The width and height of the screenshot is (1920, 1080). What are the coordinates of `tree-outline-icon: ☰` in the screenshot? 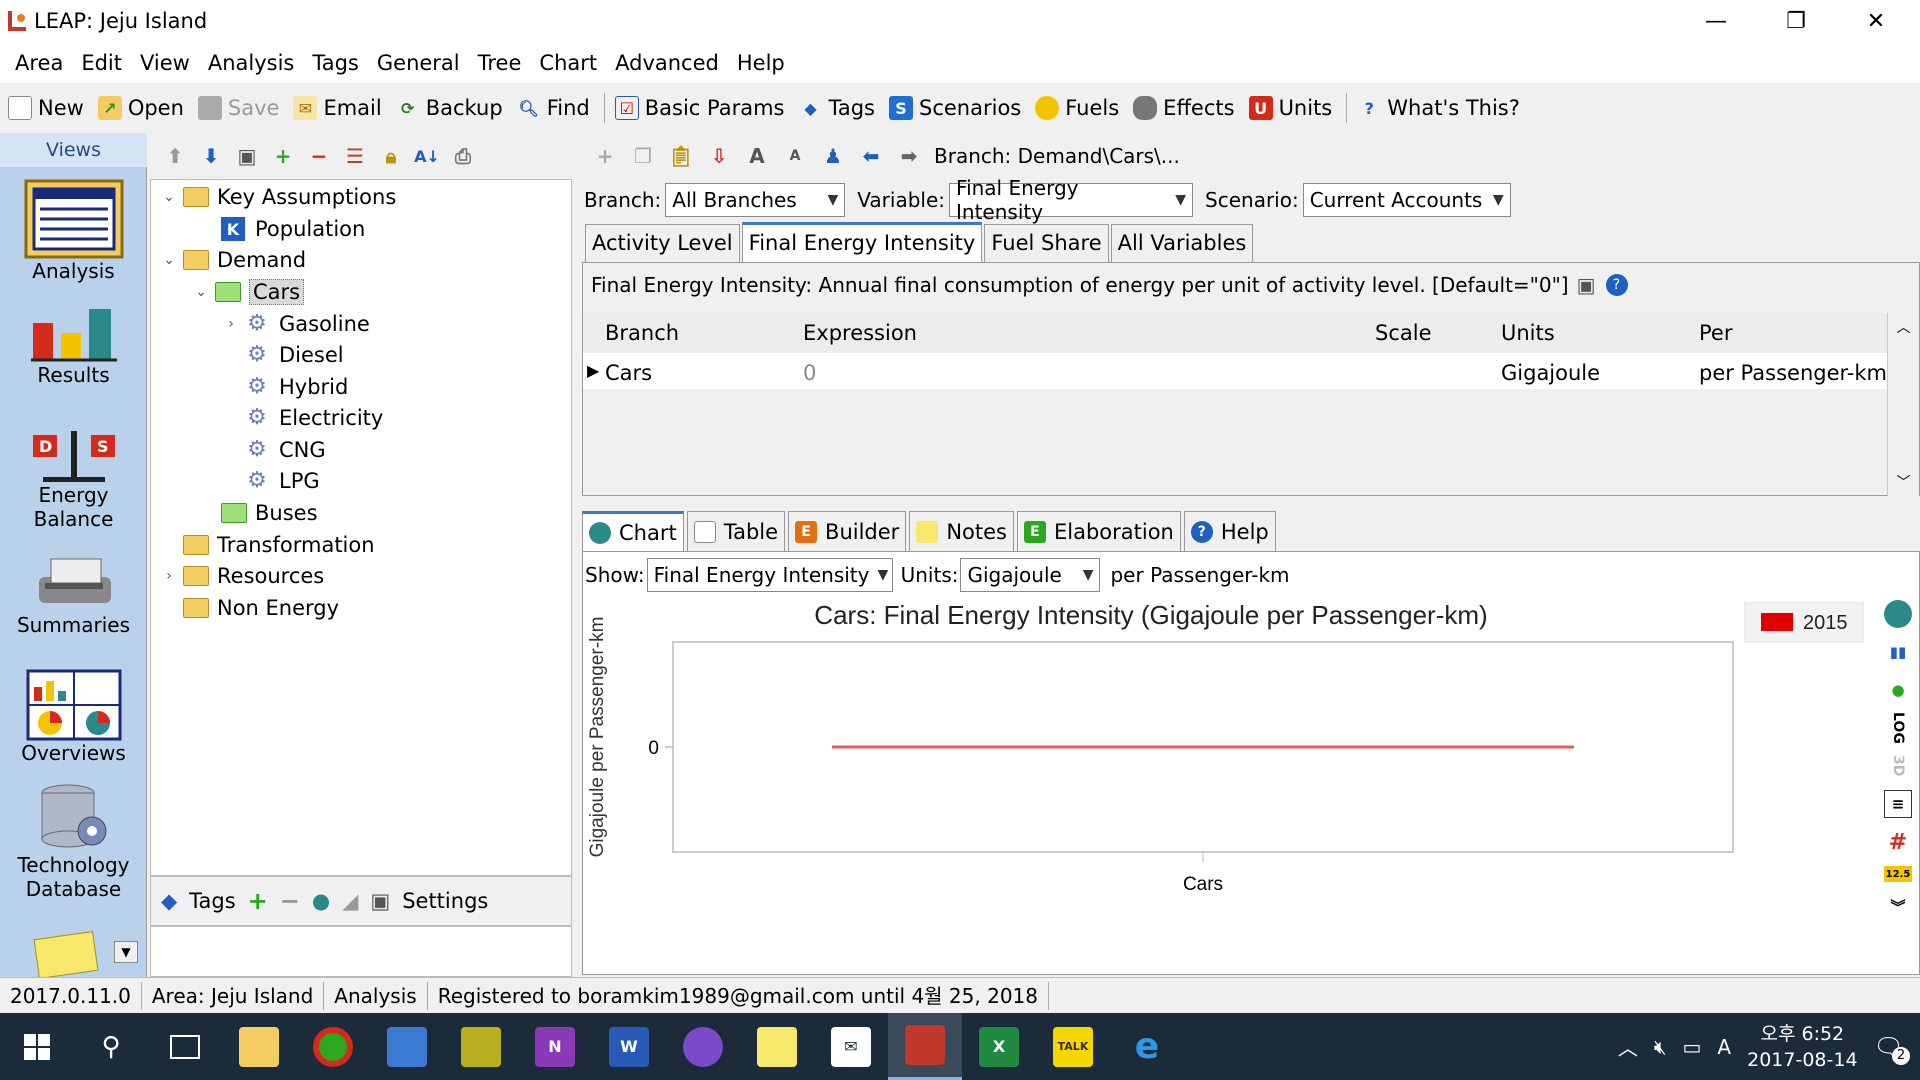 It's located at (355, 156).